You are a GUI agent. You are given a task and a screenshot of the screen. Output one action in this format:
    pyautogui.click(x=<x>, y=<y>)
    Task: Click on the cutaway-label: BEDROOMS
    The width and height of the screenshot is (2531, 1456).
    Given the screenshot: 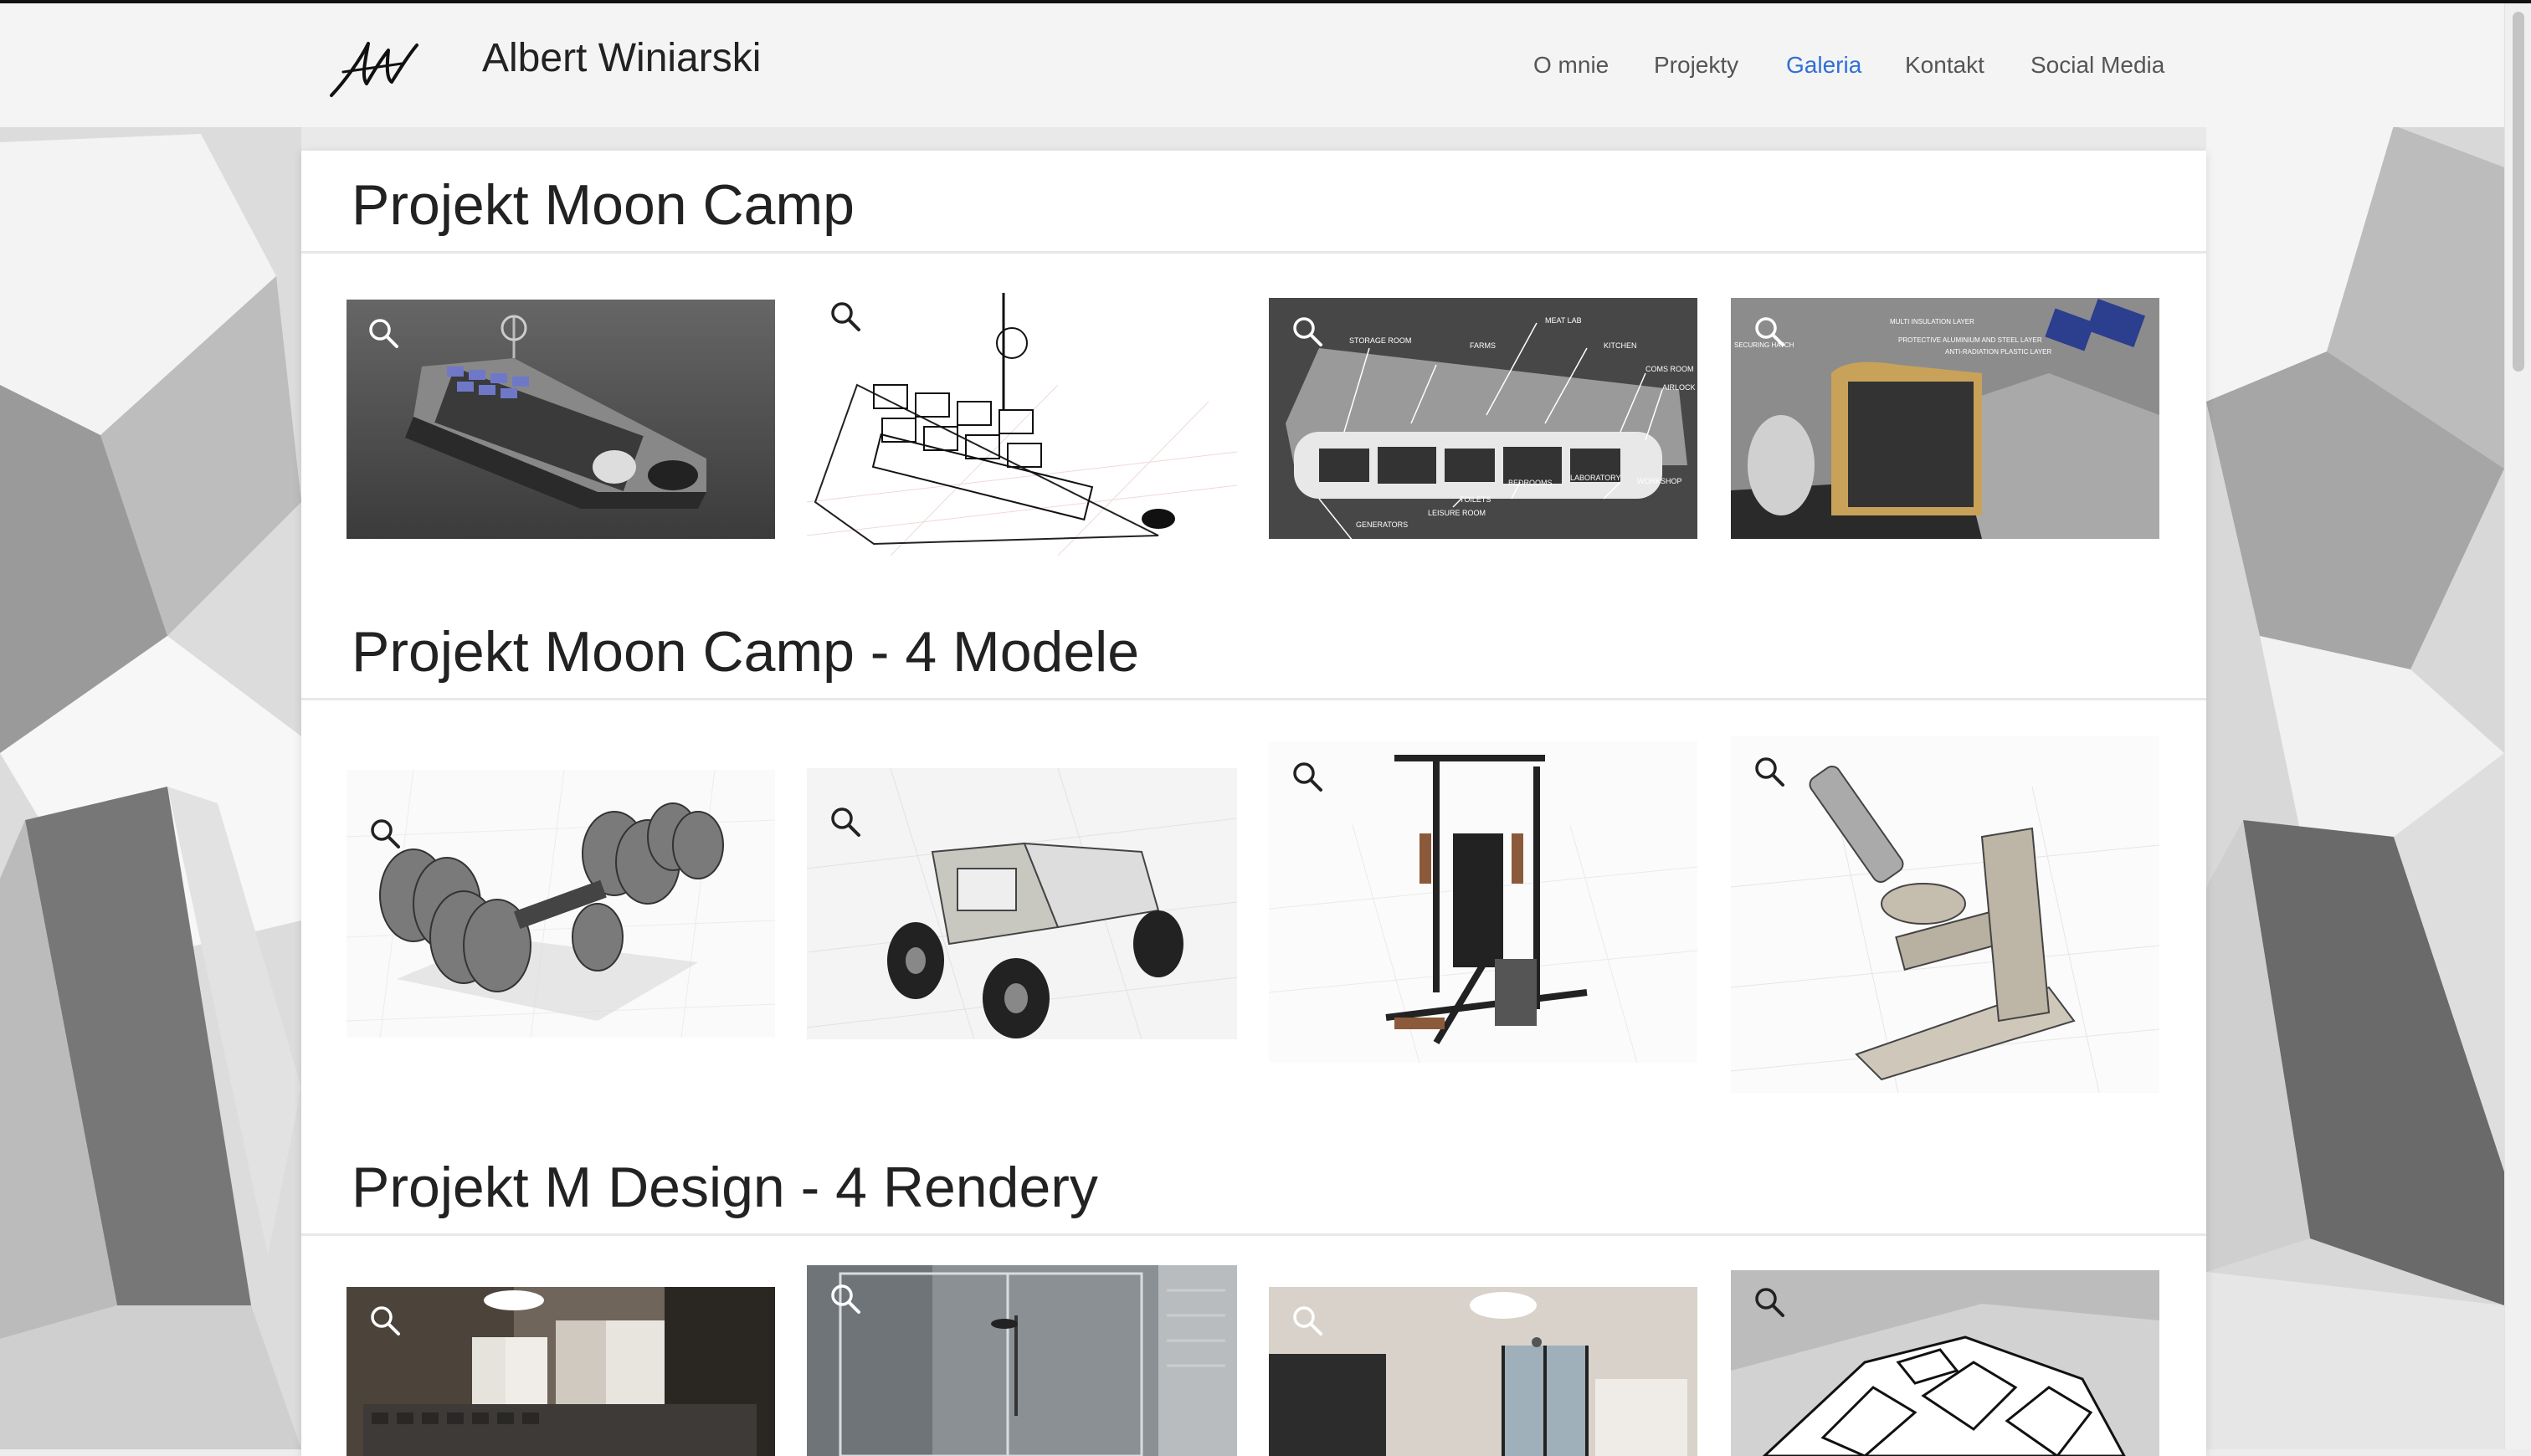 What is the action you would take?
    pyautogui.click(x=1530, y=483)
    